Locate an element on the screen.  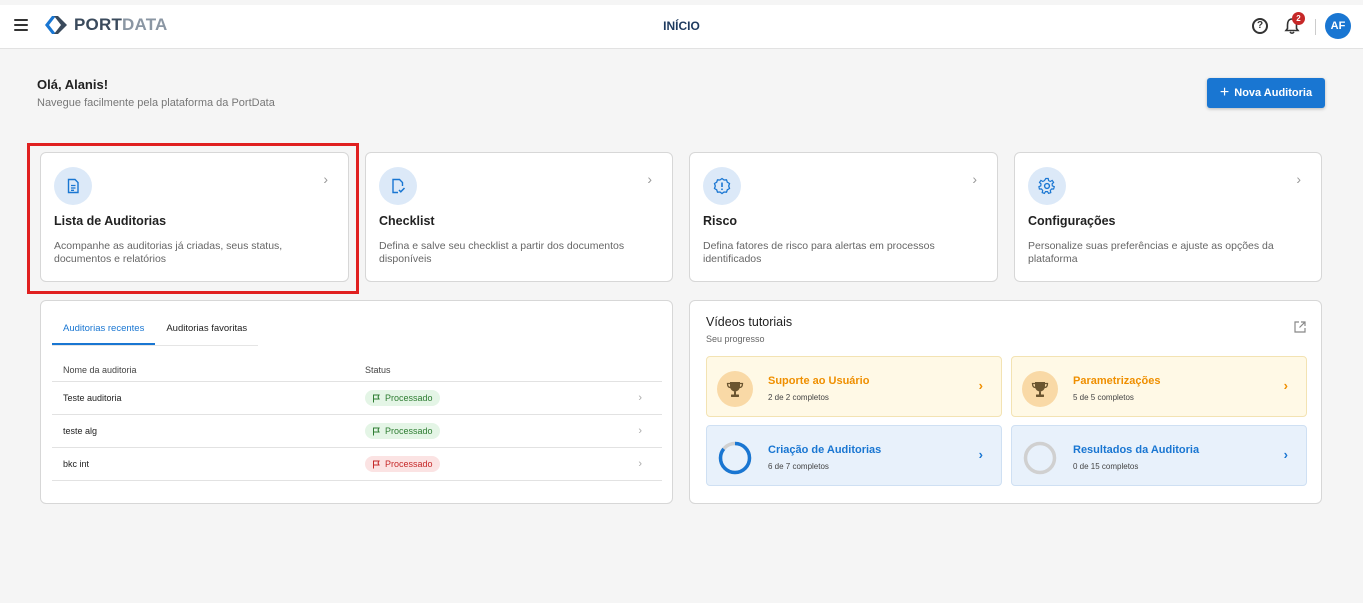
greeting: Olá, Alanis! is located at coordinates (73, 84).